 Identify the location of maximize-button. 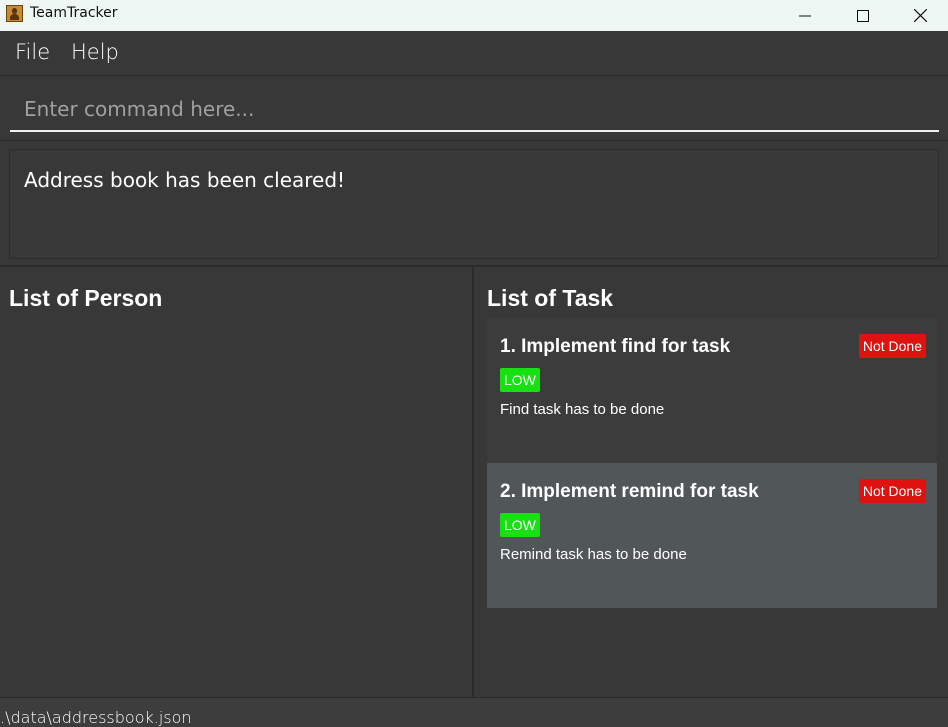
(863, 15).